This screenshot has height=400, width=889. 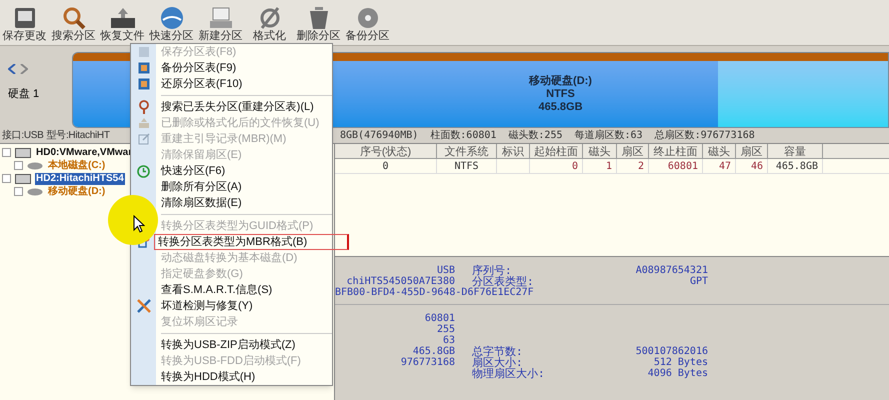 I want to click on column-header: 起始柱面, so click(x=556, y=151).